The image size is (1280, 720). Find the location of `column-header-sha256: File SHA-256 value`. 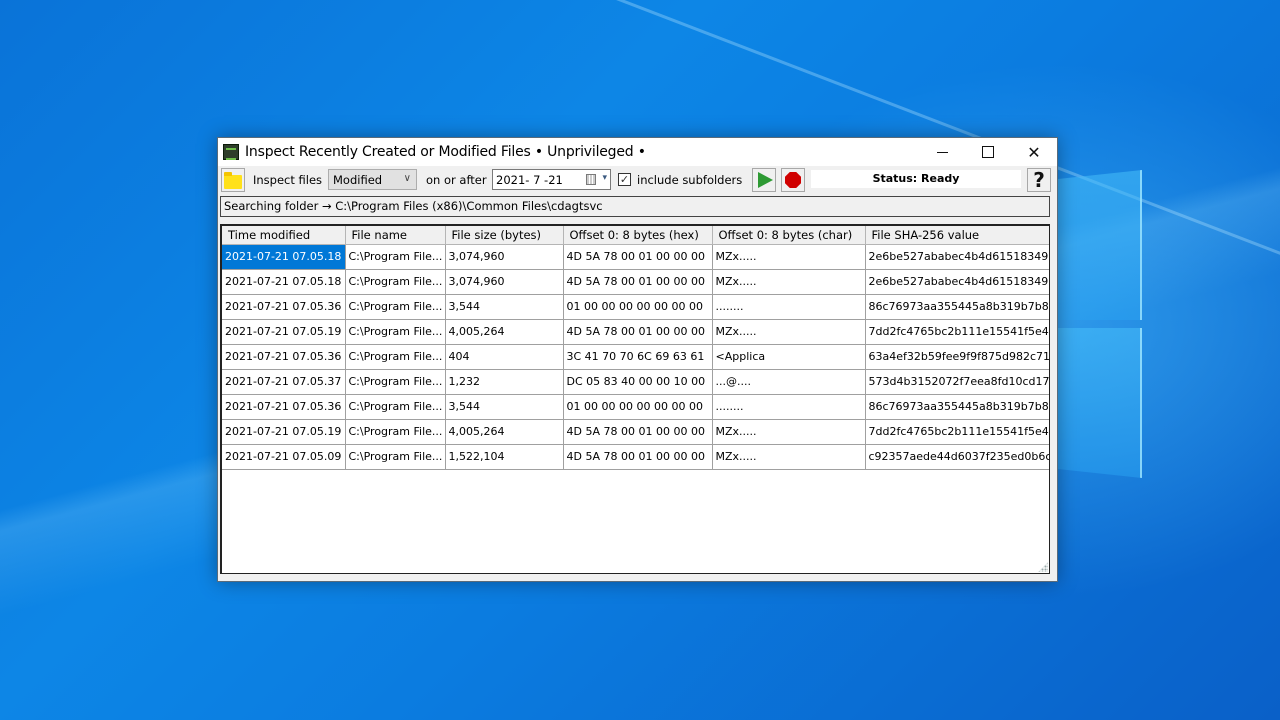

column-header-sha256: File SHA-256 value is located at coordinates (957, 235).